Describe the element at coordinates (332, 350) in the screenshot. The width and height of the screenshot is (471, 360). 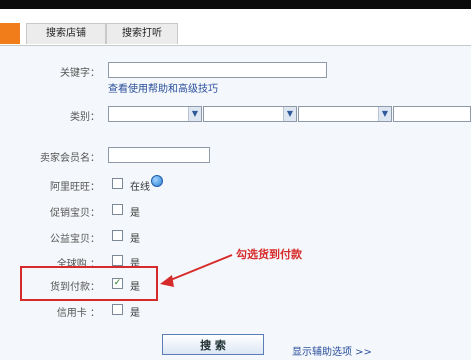
I see `show-more-options-link: 显示辅助选项 >>` at that location.